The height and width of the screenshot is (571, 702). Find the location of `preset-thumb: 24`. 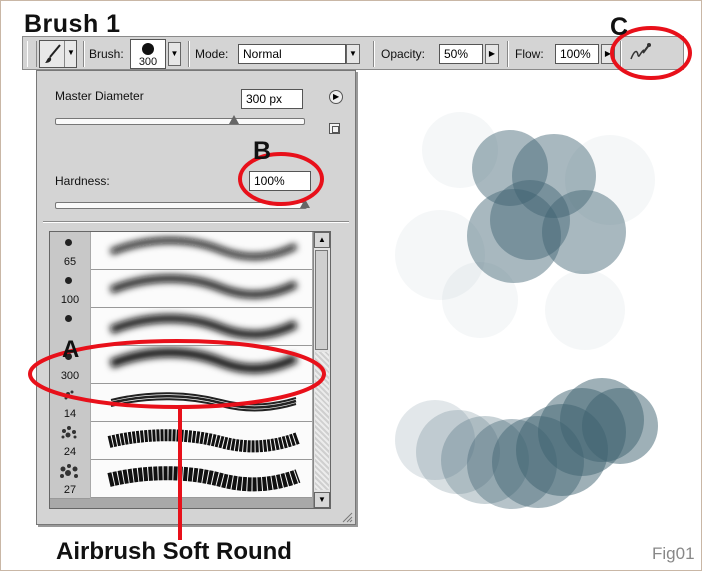

preset-thumb: 24 is located at coordinates (70, 441).